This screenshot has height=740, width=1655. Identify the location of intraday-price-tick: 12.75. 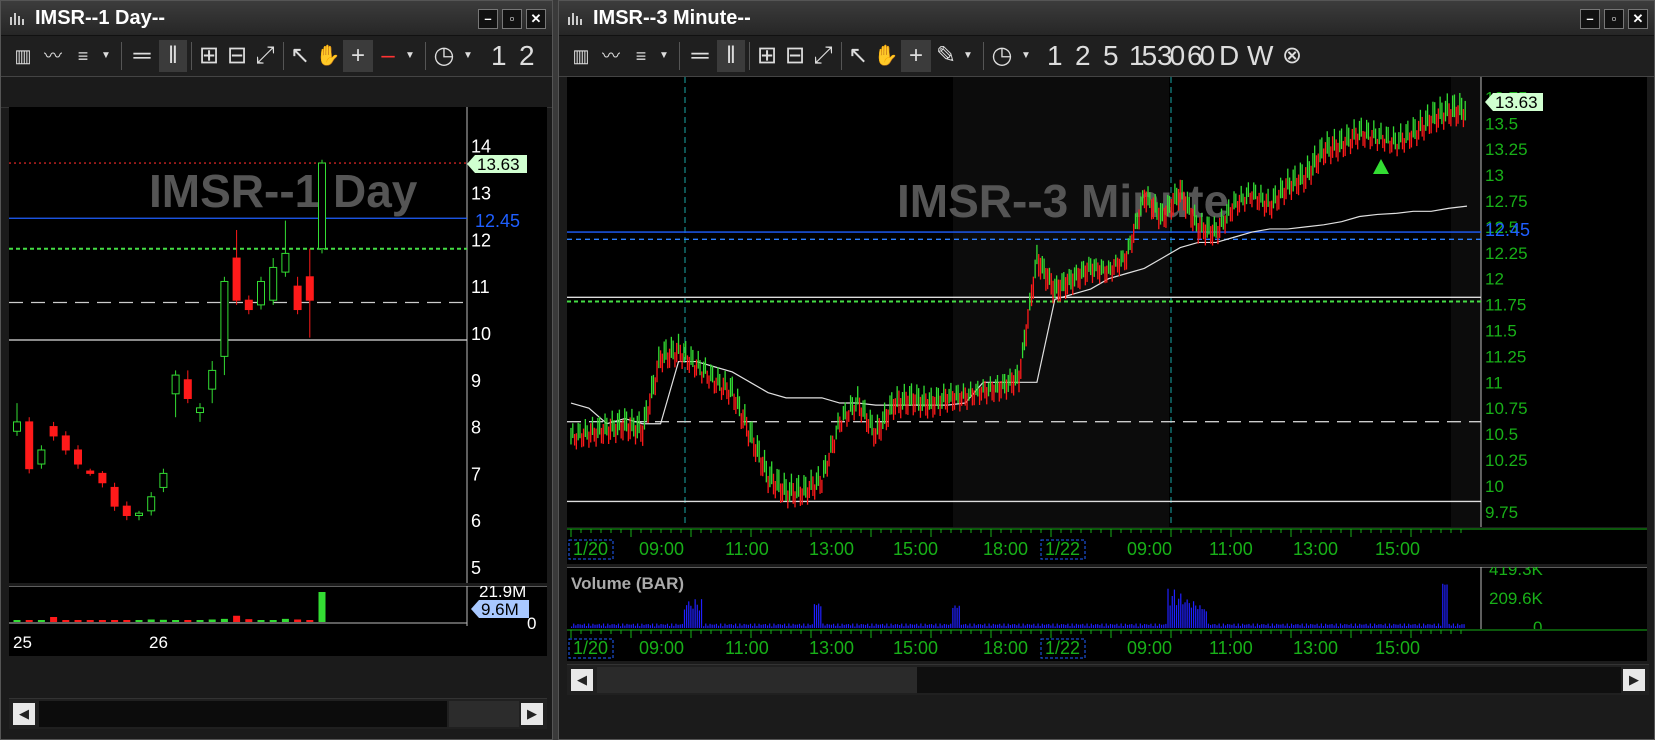
(1506, 201).